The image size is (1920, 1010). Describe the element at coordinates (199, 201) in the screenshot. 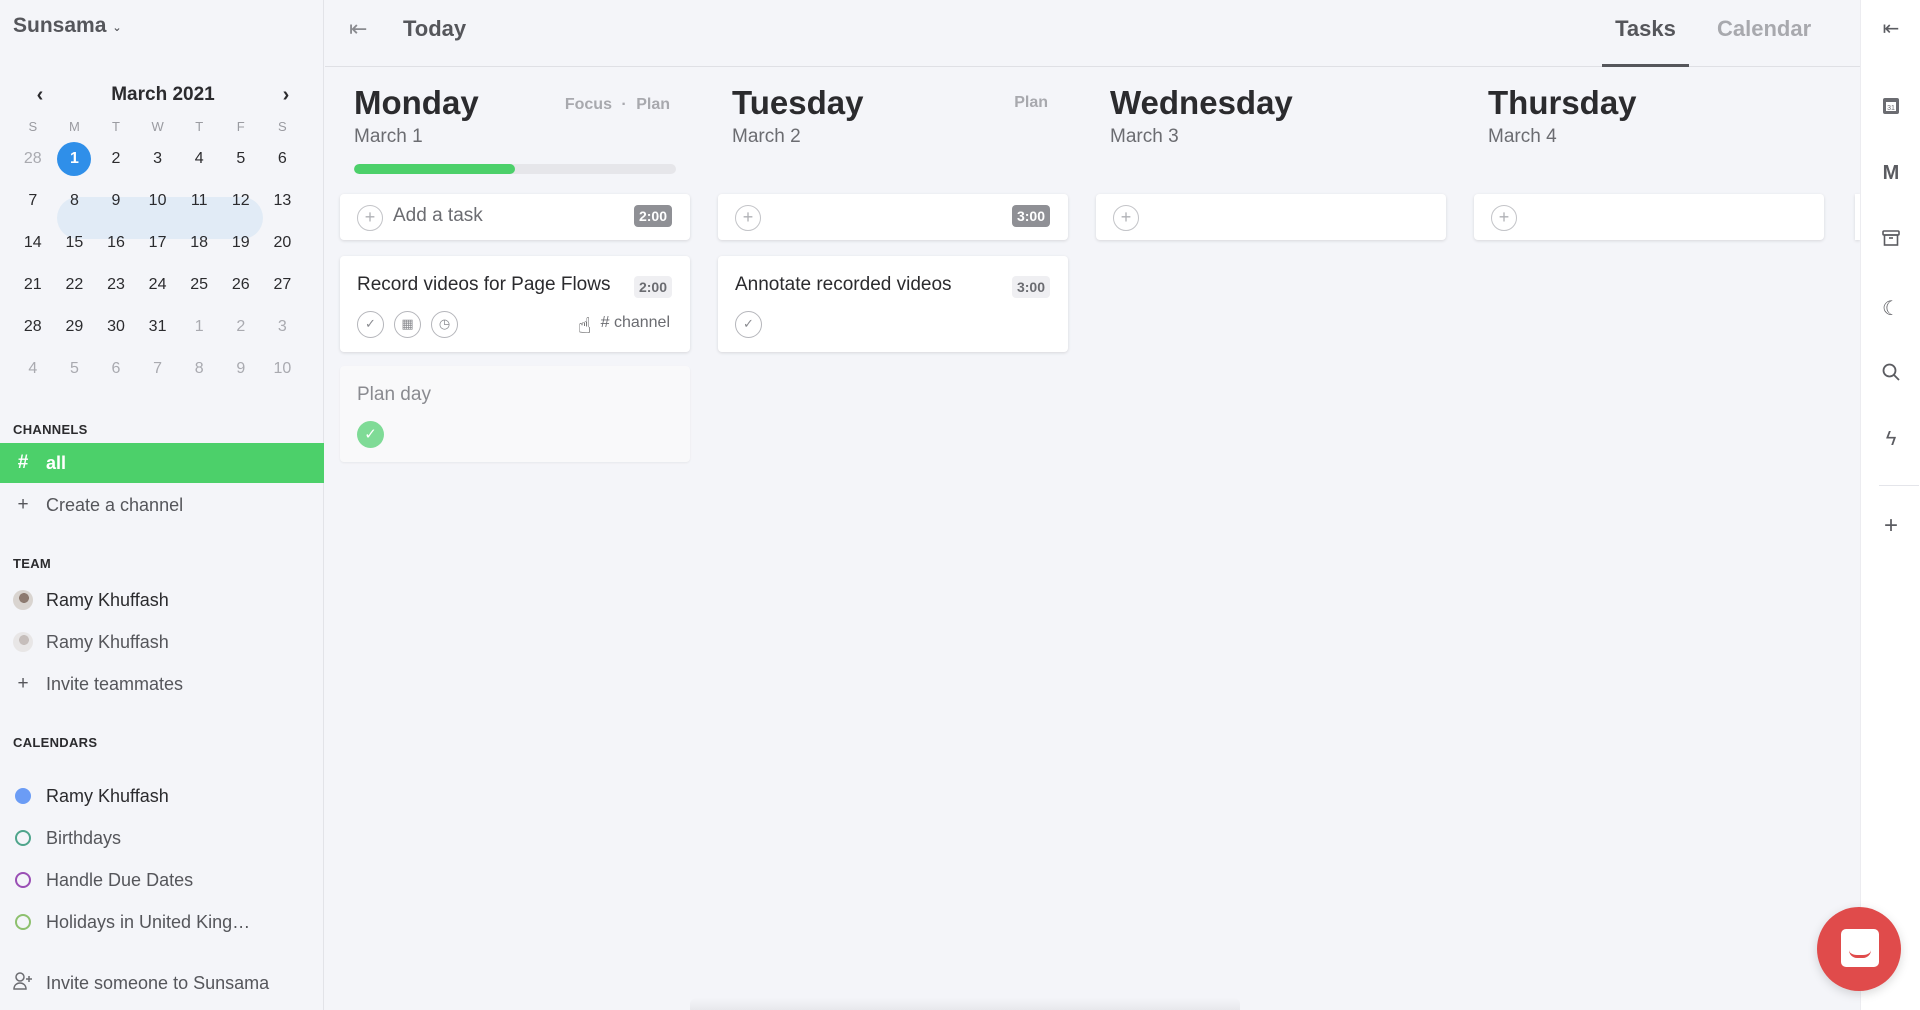

I see `calendar-day: 11` at that location.